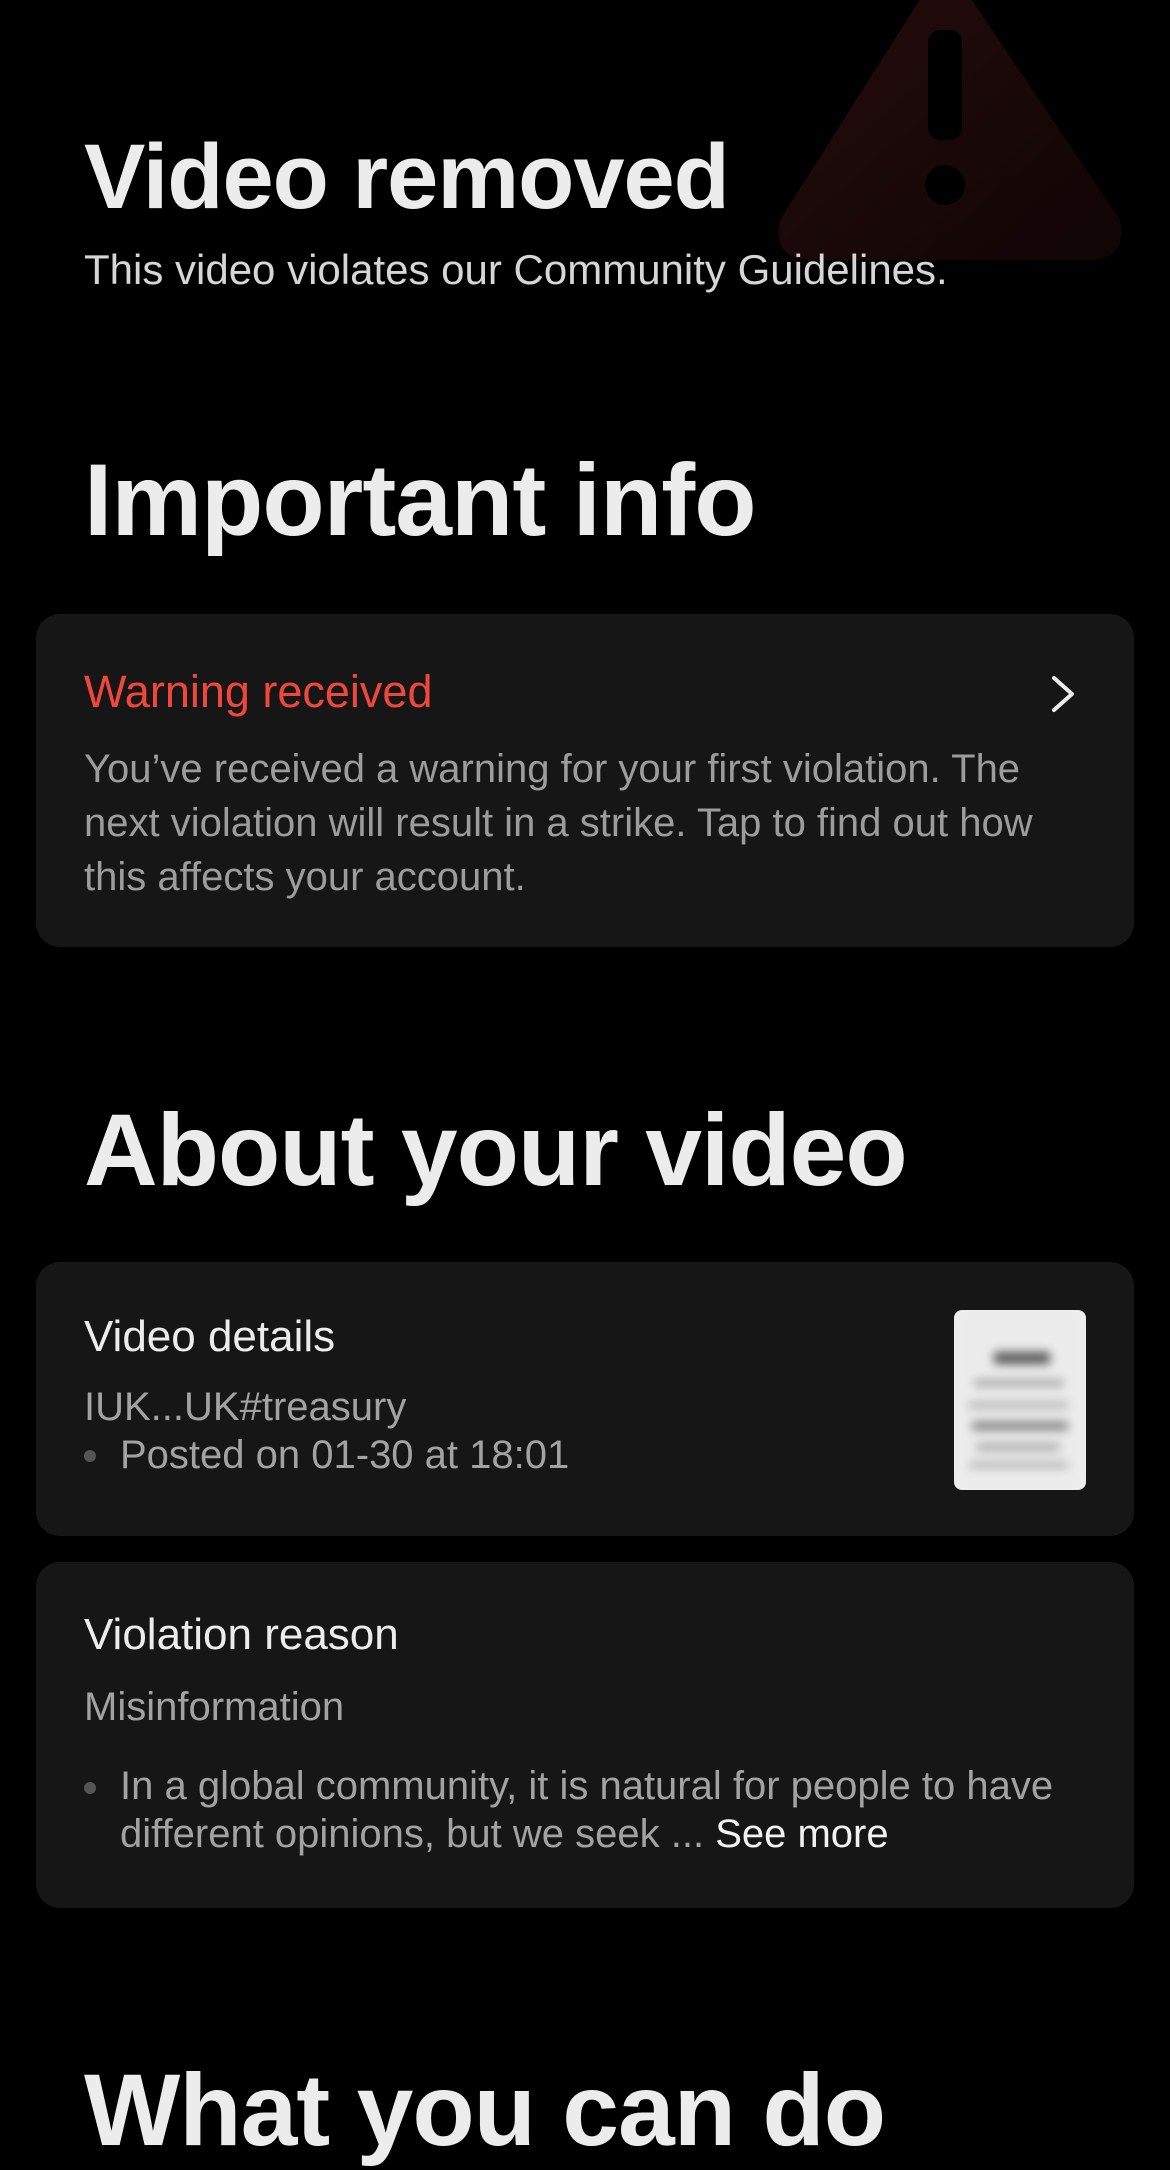 This screenshot has width=1170, height=2170. What do you see at coordinates (245, 1407) in the screenshot?
I see `video-caption: IUK...UK#treasury` at bounding box center [245, 1407].